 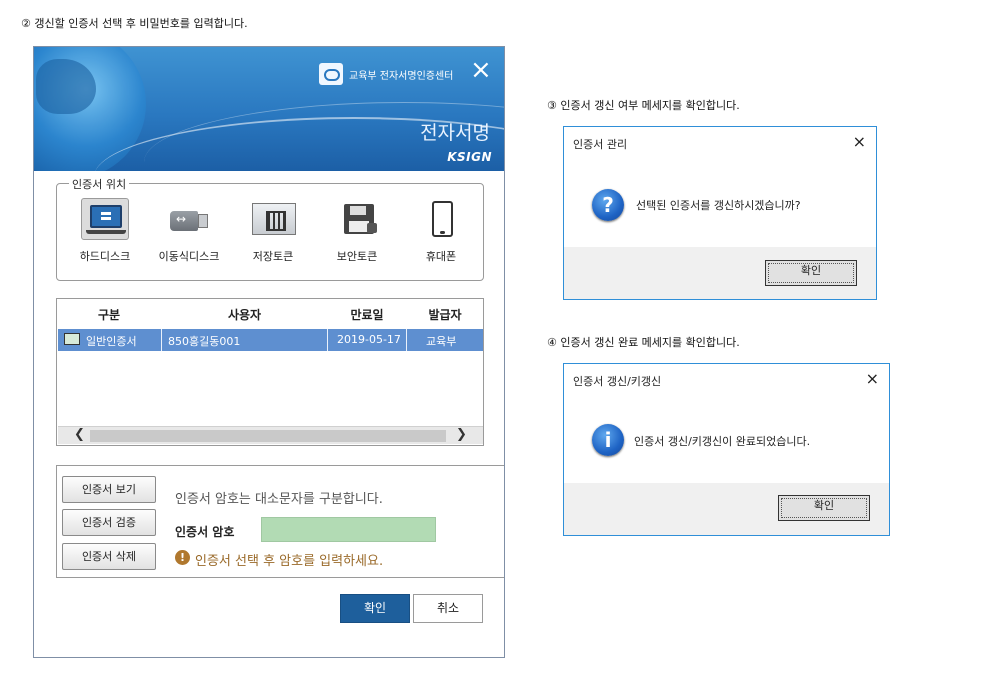 I want to click on certificate-location-group: 인증서 위치 하드디스크 ↔ 이동식디스크 저장토큰 보안토큰 휴대폰, so click(x=270, y=228).